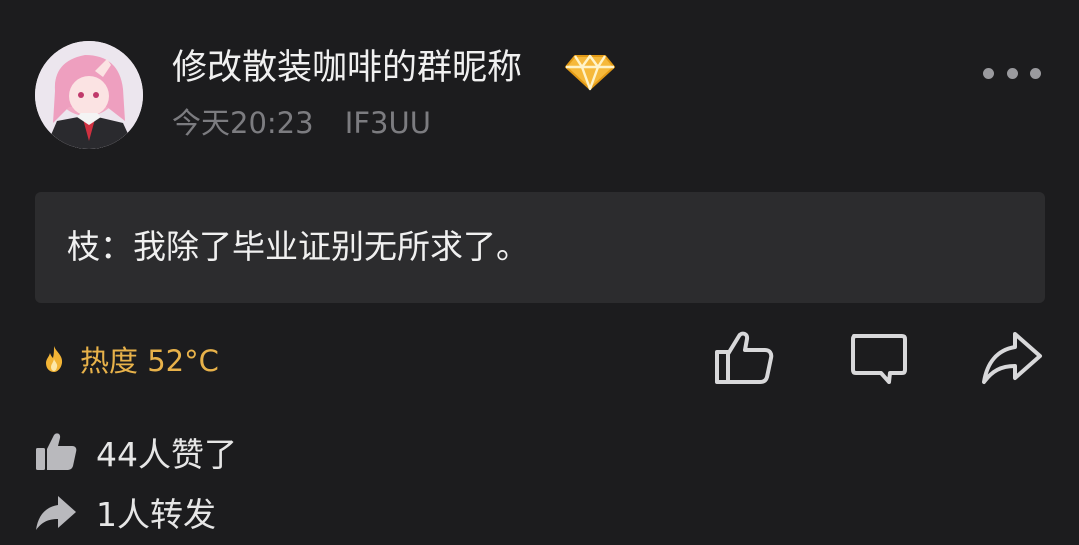 This screenshot has height=545, width=1079. I want to click on username: 修改散装咖啡的群昵称, so click(347, 68).